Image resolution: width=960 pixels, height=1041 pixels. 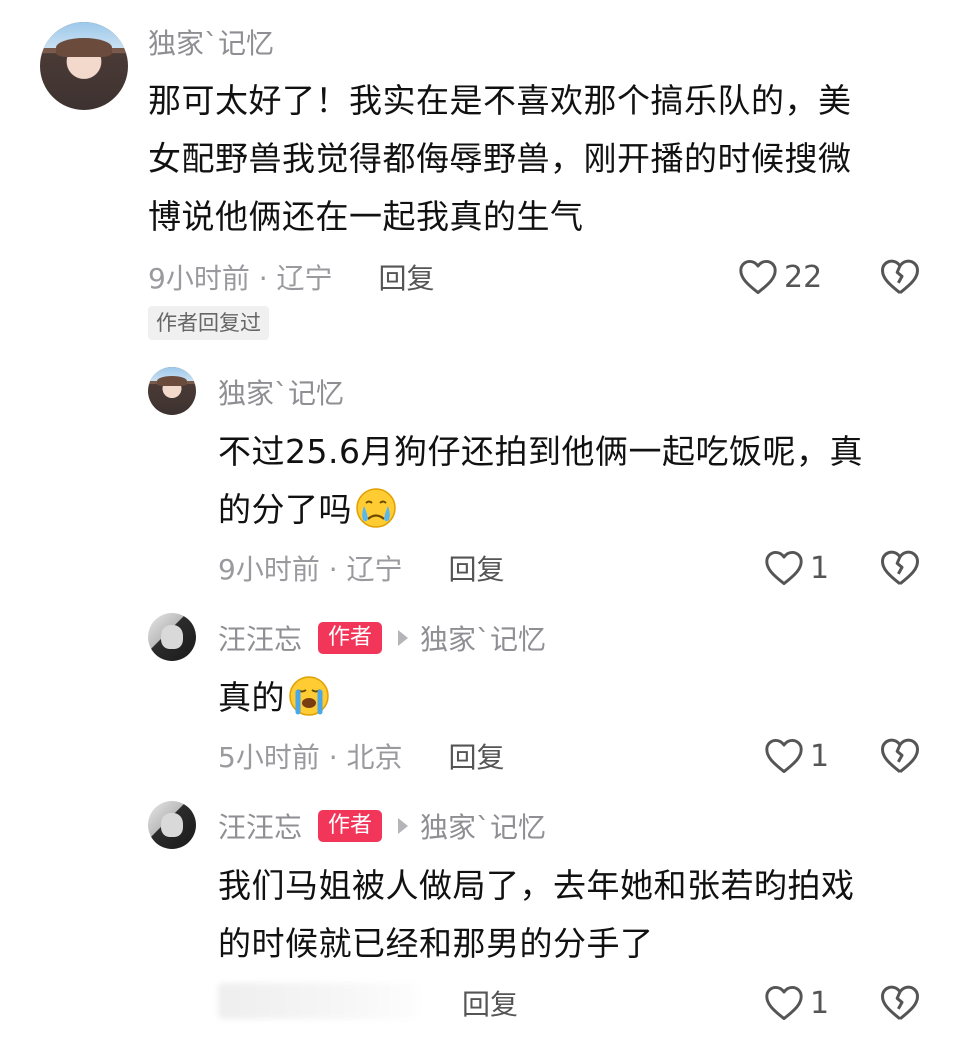 I want to click on crying-face-emoji, so click(x=376, y=508).